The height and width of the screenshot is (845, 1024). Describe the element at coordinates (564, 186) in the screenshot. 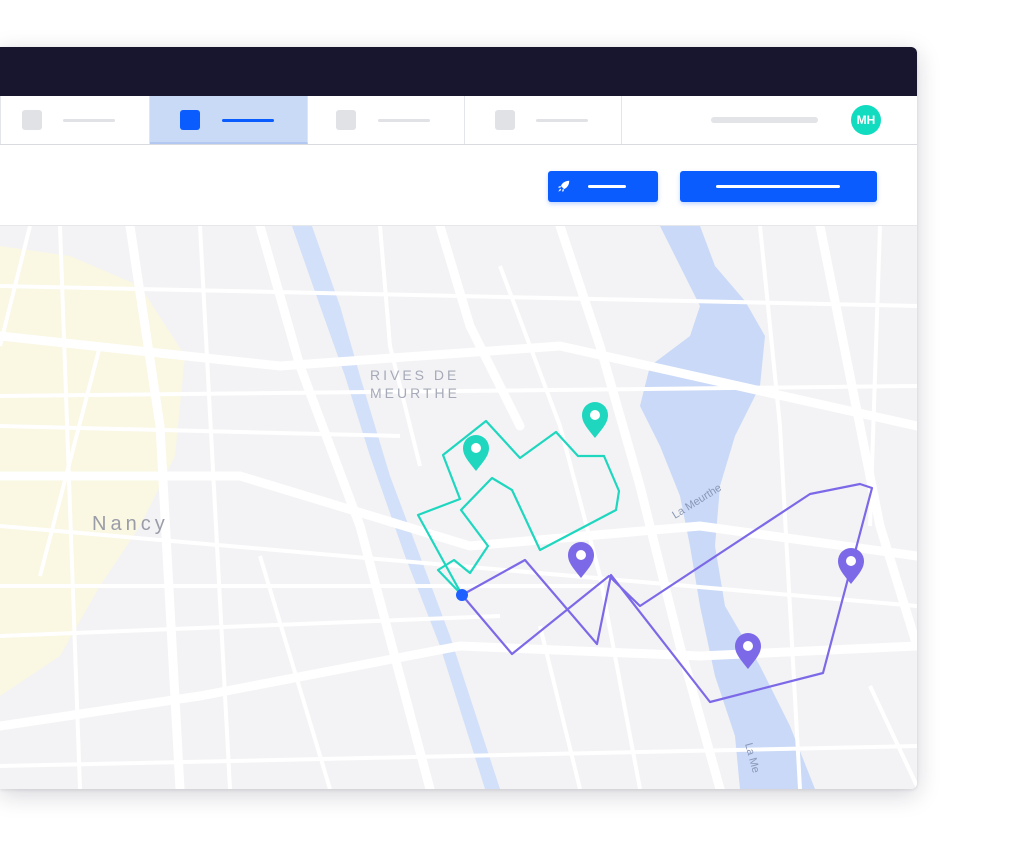

I see `rocket-icon` at that location.